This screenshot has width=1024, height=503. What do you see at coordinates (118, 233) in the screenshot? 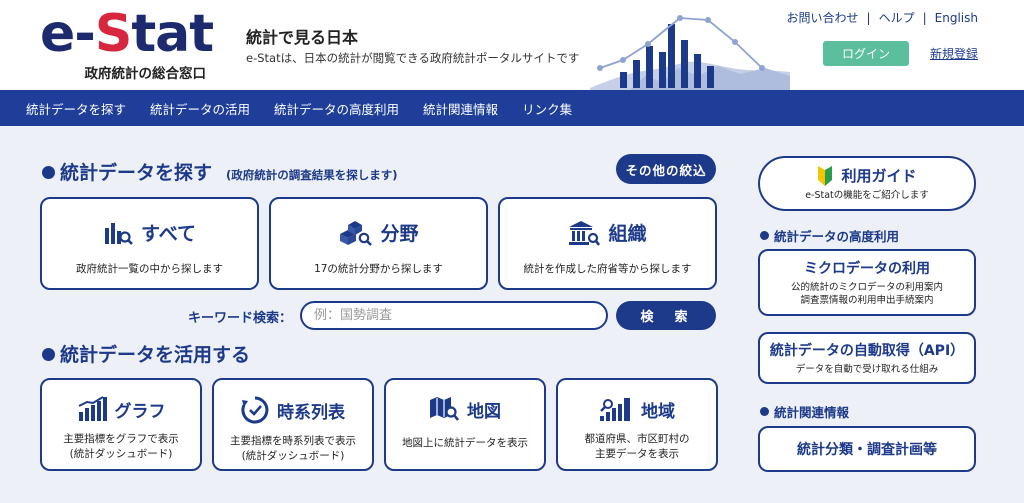
I see `bar-search-icon` at bounding box center [118, 233].